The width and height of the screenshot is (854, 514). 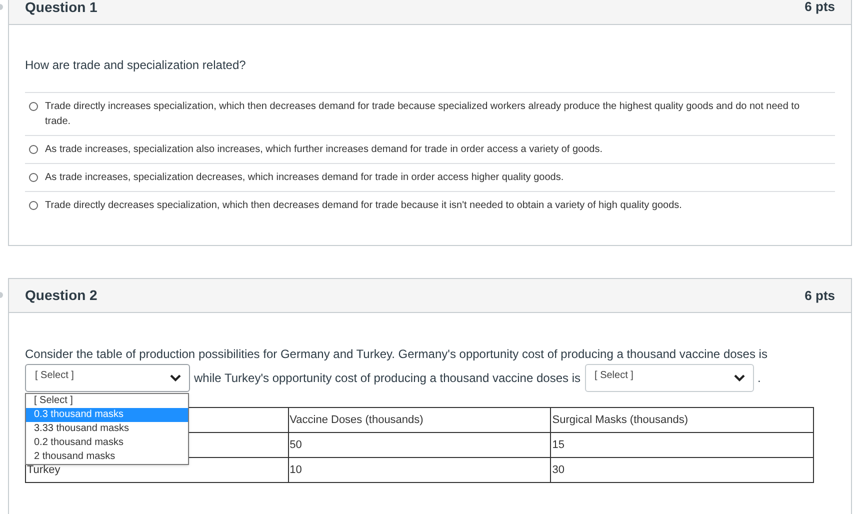 I want to click on question-text: Consider the table of production possibilities for Germany and Turkey. Germany's opportunity cost of producing a thousand vaccine doses is, so click(x=396, y=354).